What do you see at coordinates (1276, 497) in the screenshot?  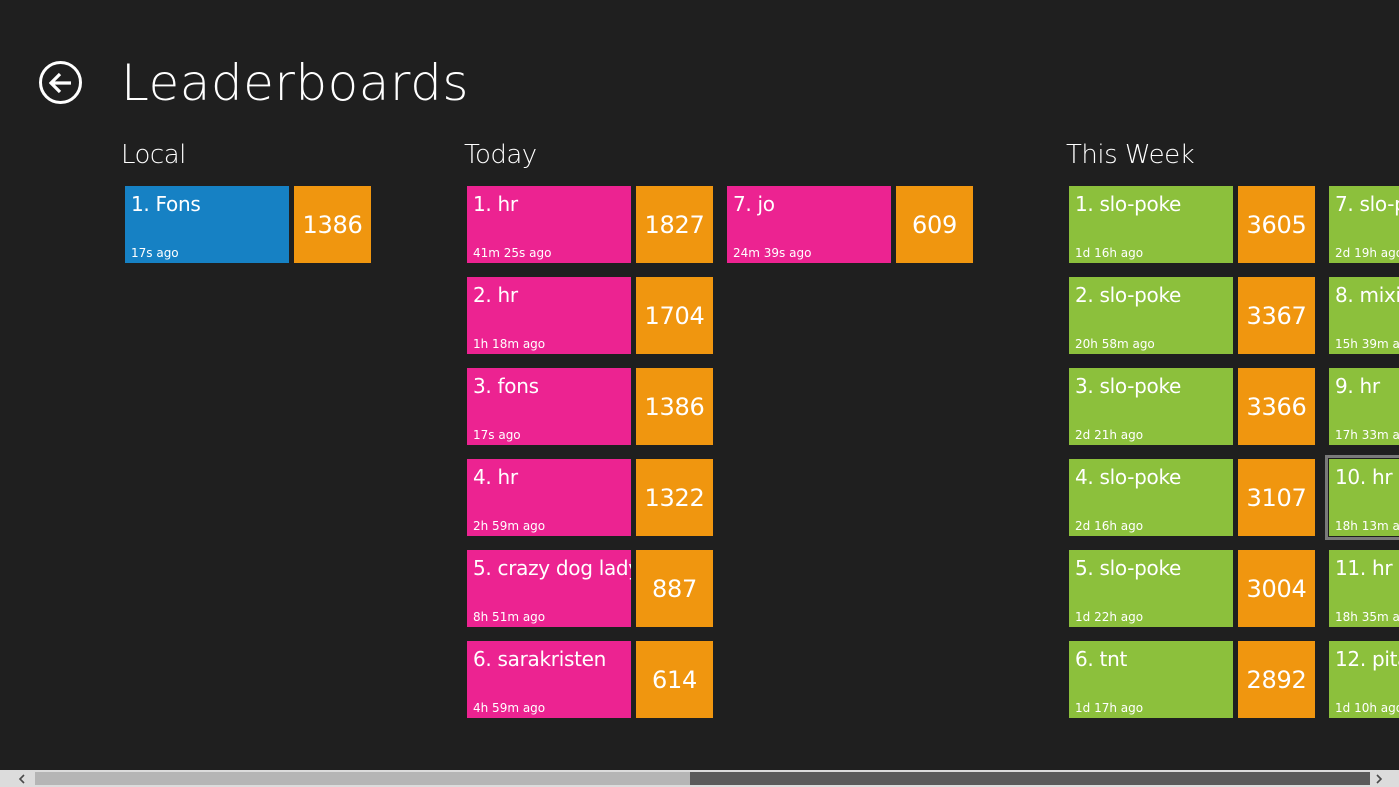 I see `entry-score: 3107` at bounding box center [1276, 497].